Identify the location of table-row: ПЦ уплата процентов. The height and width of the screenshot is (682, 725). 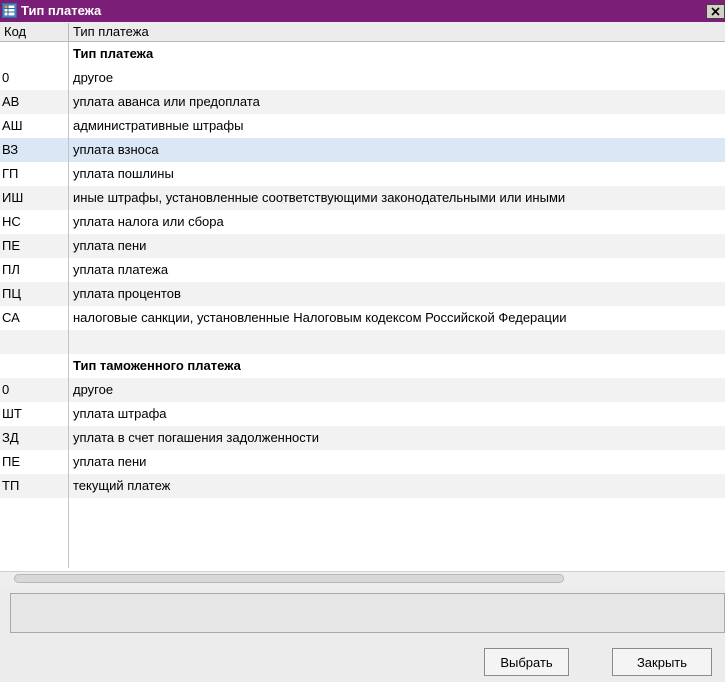
(362, 294).